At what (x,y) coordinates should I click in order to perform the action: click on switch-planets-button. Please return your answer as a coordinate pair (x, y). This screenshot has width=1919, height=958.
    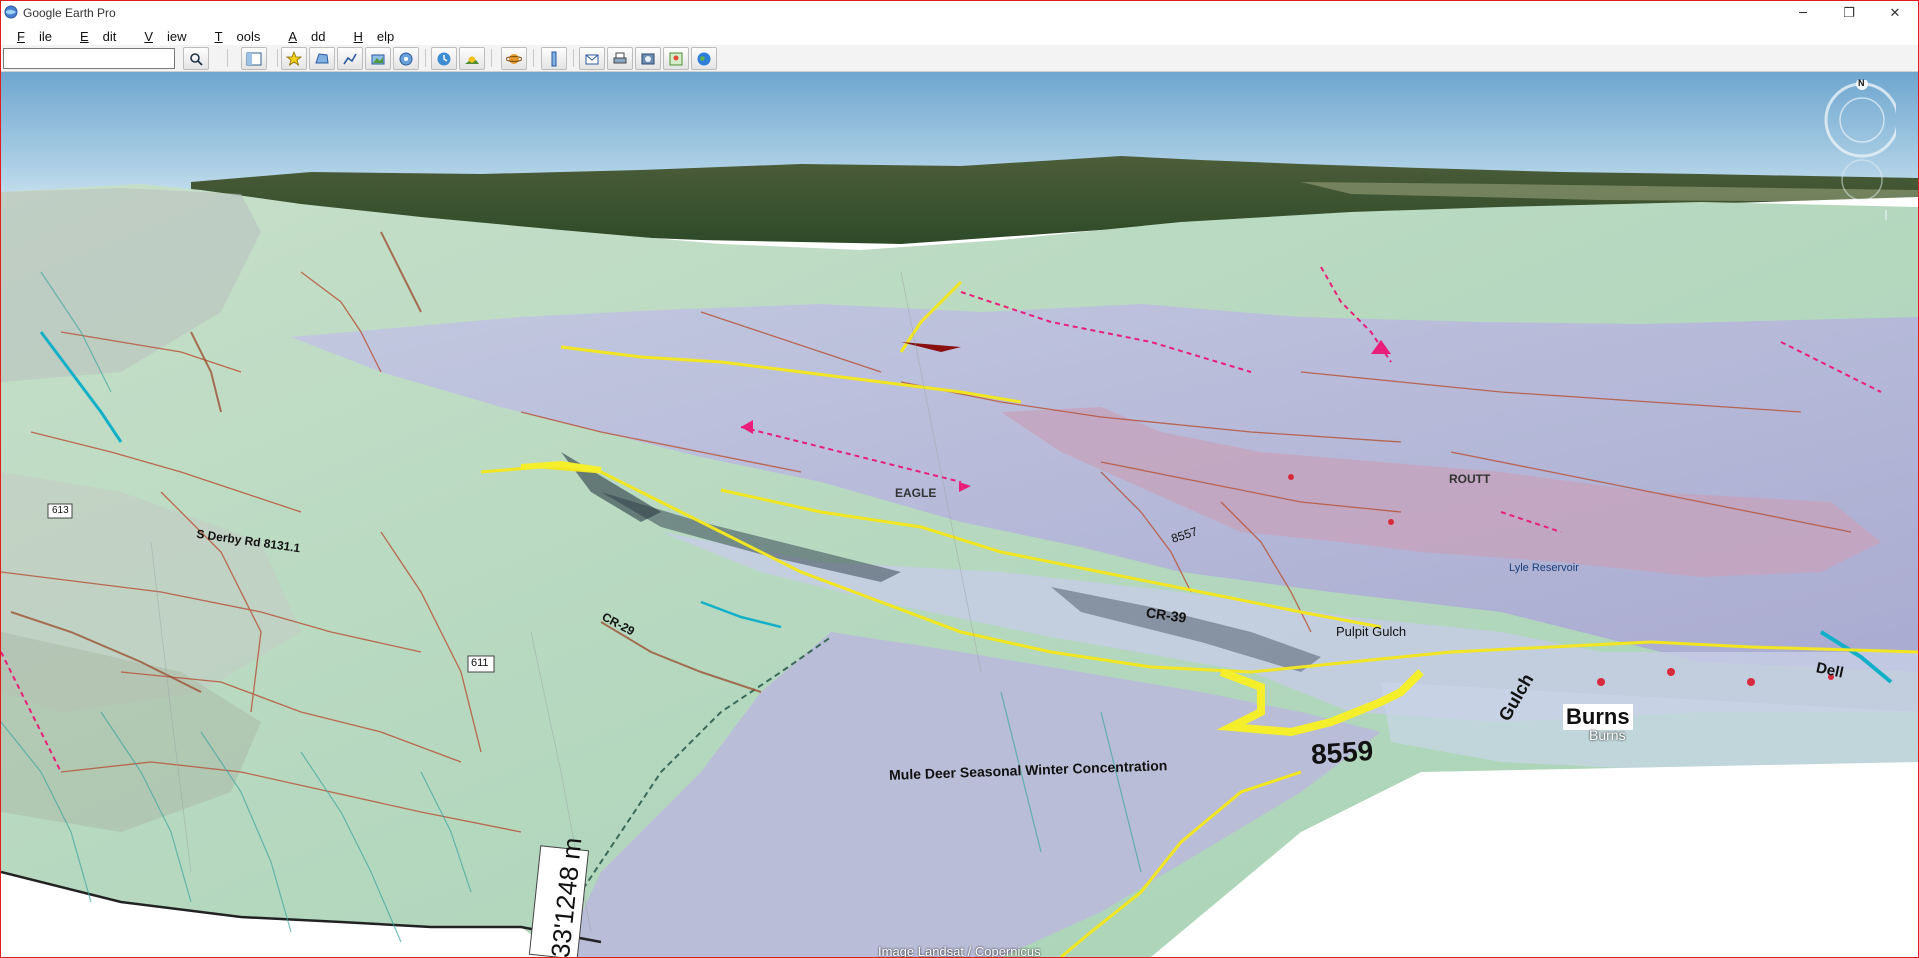
    Looking at the image, I should click on (514, 58).